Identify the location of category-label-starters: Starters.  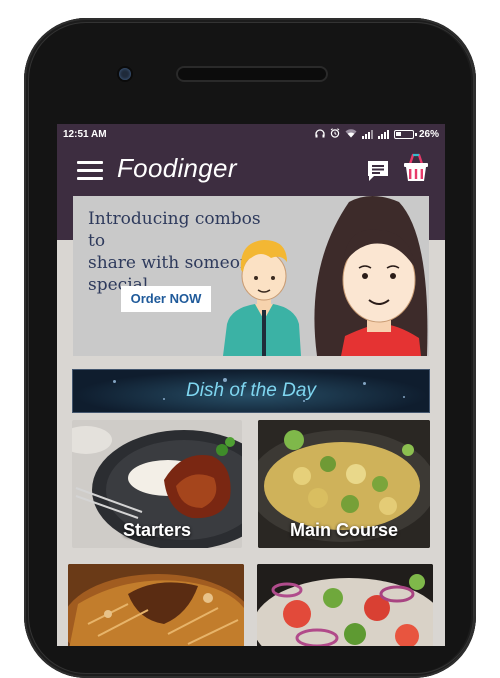
(157, 530).